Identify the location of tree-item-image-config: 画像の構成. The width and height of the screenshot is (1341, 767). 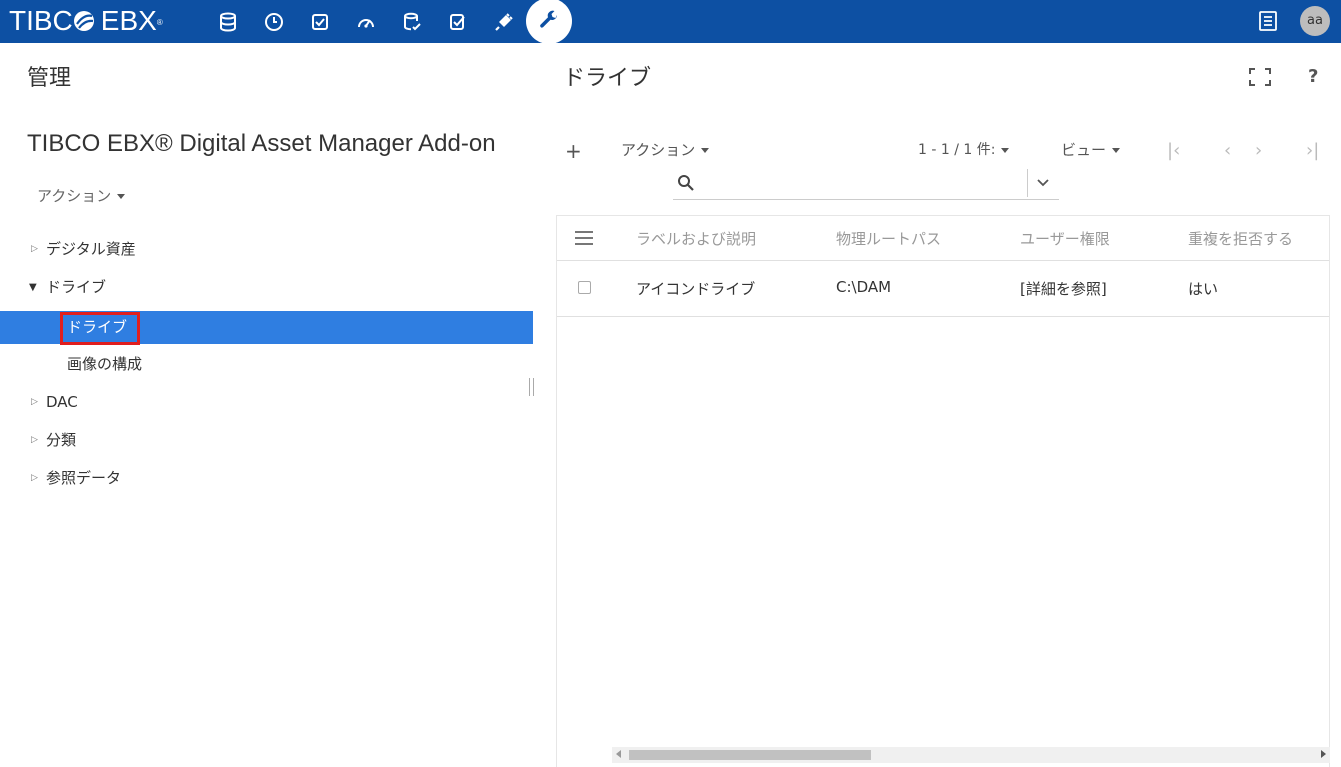
(266, 364).